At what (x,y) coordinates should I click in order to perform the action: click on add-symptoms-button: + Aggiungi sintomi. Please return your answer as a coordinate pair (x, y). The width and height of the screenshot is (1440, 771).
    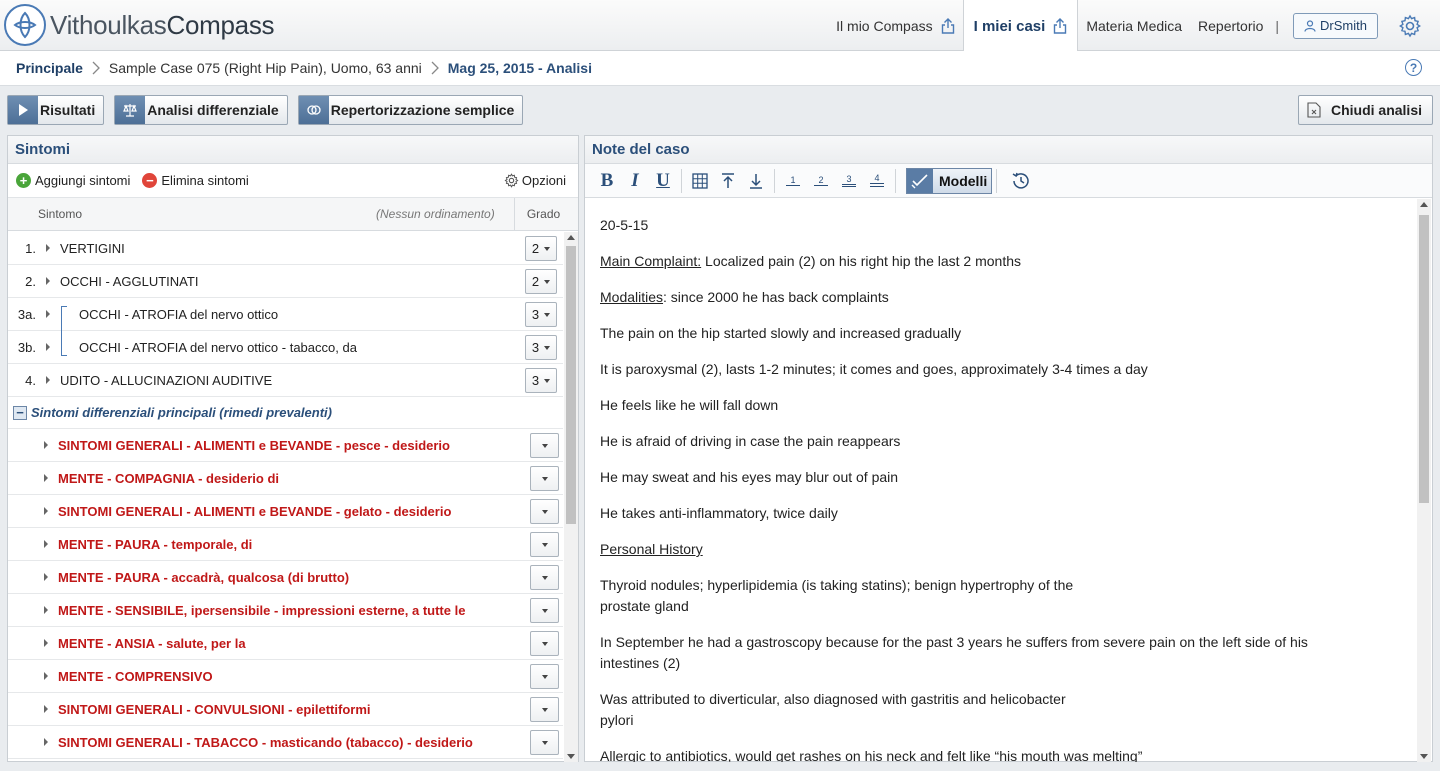
    Looking at the image, I should click on (73, 180).